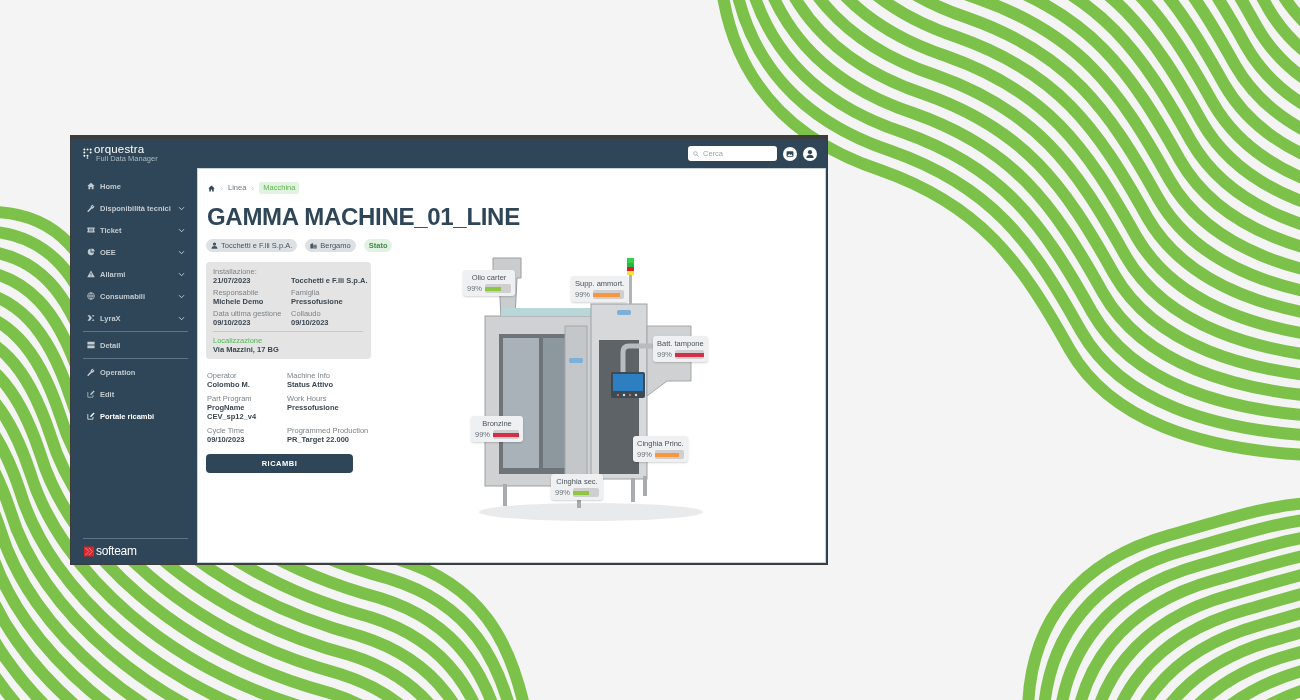 The image size is (1300, 700). Describe the element at coordinates (89, 551) in the screenshot. I see `logo-icon` at that location.